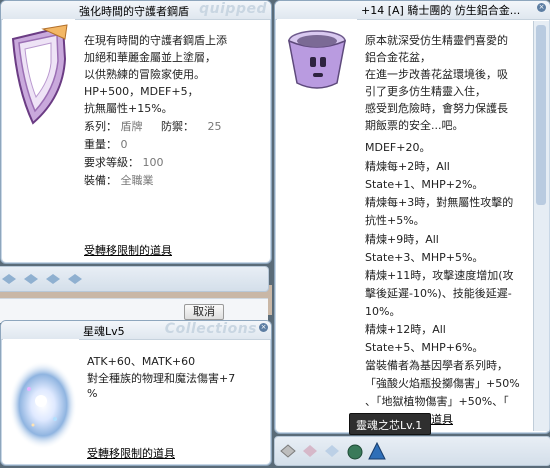  What do you see at coordinates (405, 329) in the screenshot?
I see `desc-line: 精煉+12時，All` at bounding box center [405, 329].